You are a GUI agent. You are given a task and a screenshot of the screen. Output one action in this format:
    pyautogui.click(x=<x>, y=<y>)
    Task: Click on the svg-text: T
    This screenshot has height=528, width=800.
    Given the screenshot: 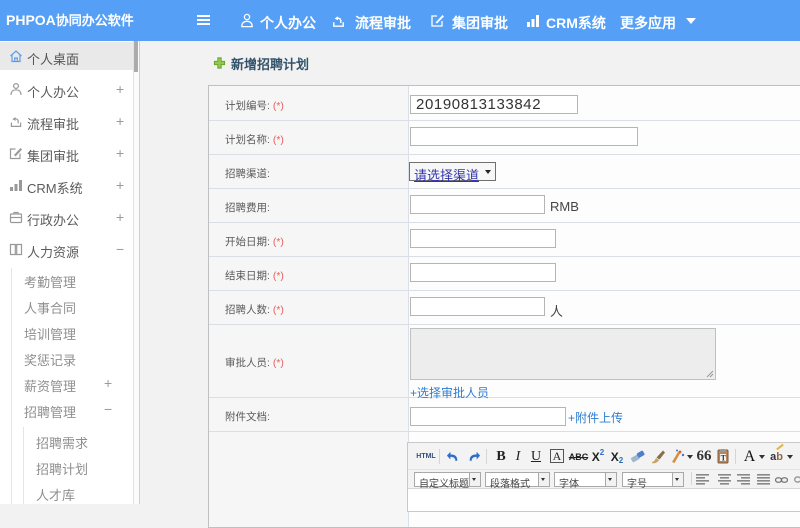 What is the action you would take?
    pyautogui.click(x=724, y=458)
    